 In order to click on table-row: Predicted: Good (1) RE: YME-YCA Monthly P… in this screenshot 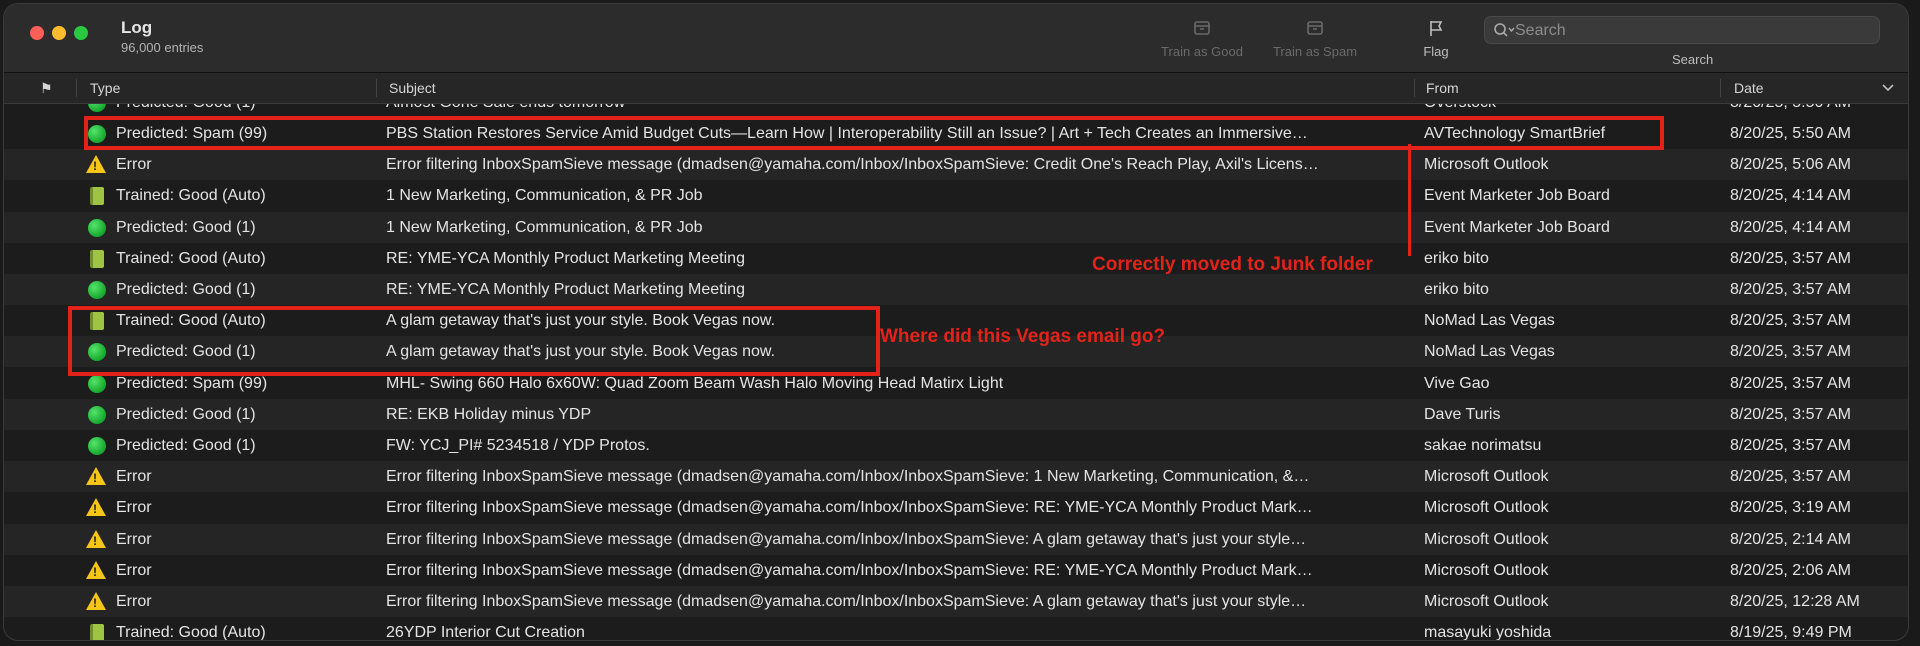, I will do `click(956, 289)`.